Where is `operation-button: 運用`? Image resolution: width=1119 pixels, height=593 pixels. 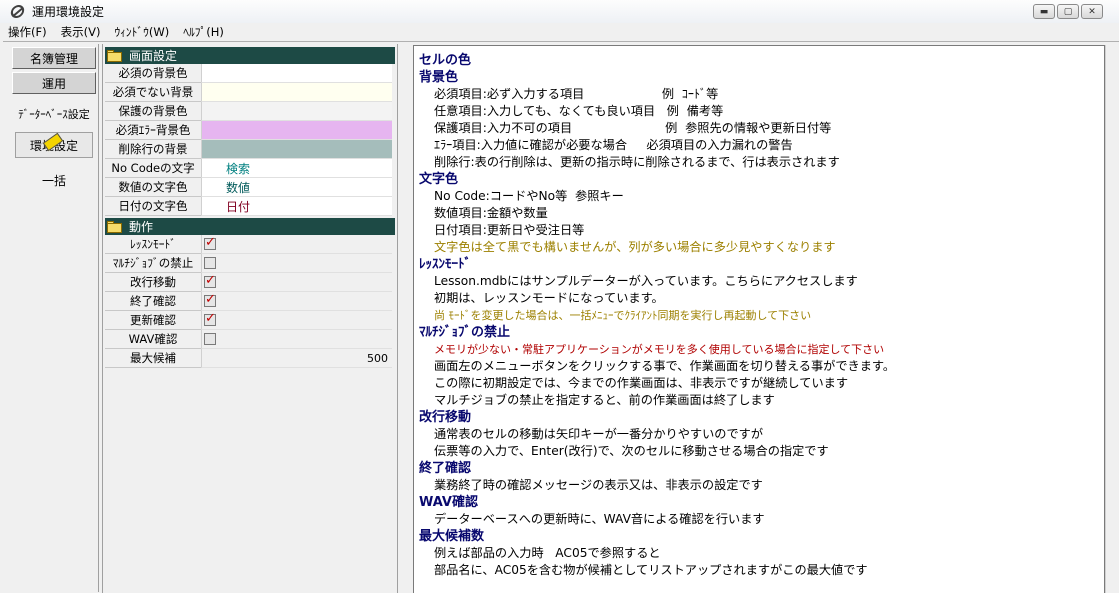
operation-button: 運用 is located at coordinates (54, 83).